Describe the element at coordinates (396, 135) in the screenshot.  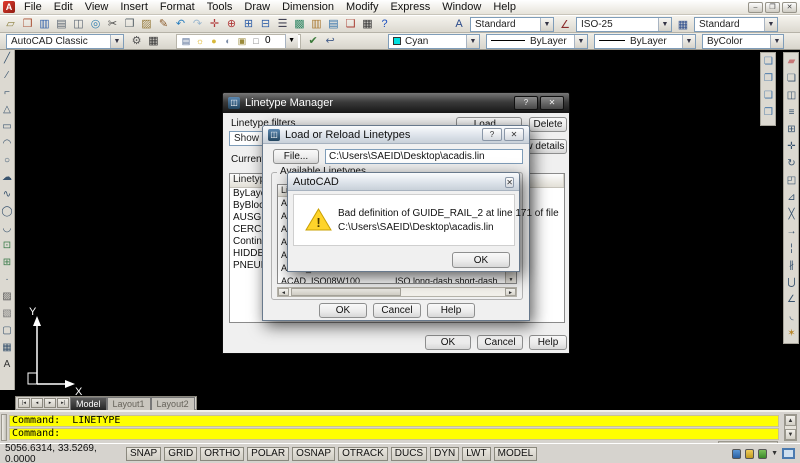
I see `load-linetypes-titlebar: ◫ Load or Reload Linetypes ? ✕` at that location.